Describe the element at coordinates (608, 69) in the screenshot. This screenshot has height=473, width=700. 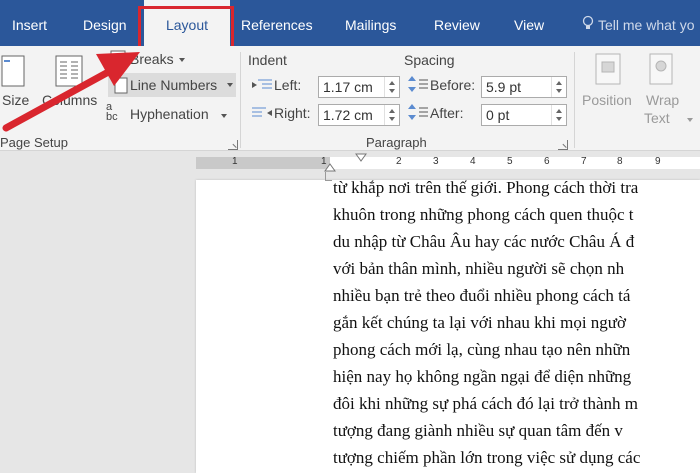
I see `position-icon` at that location.